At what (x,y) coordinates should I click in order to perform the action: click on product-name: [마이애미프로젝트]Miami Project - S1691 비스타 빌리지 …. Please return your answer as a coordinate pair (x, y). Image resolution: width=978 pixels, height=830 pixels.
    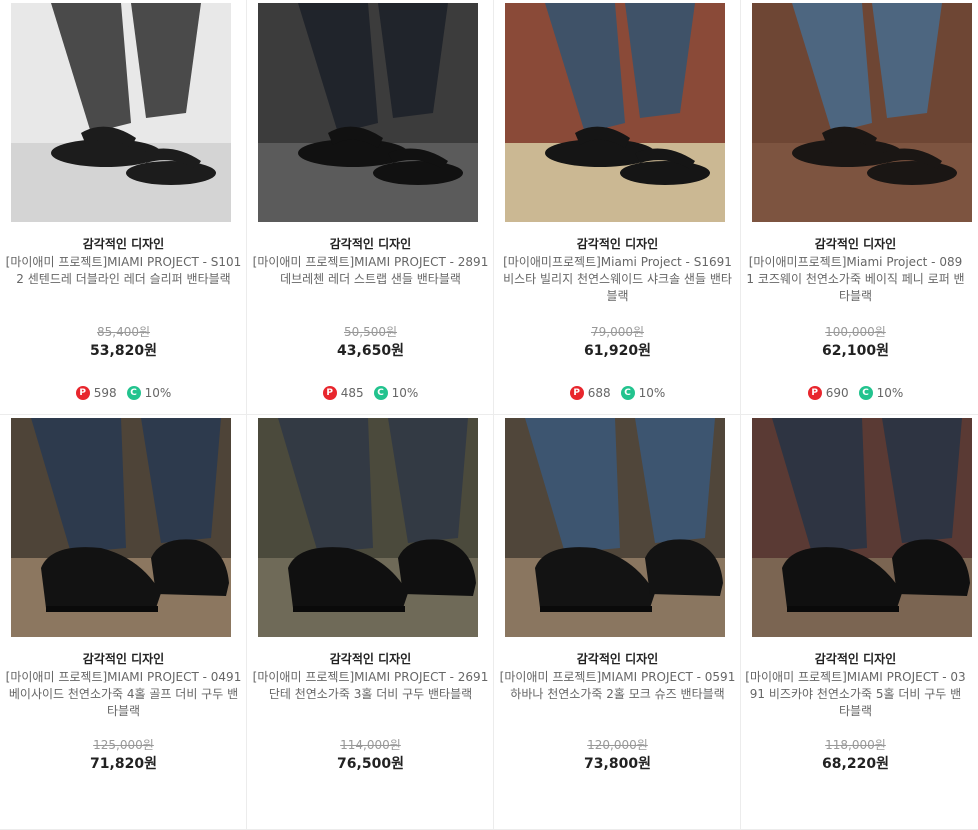
    Looking at the image, I should click on (617, 279).